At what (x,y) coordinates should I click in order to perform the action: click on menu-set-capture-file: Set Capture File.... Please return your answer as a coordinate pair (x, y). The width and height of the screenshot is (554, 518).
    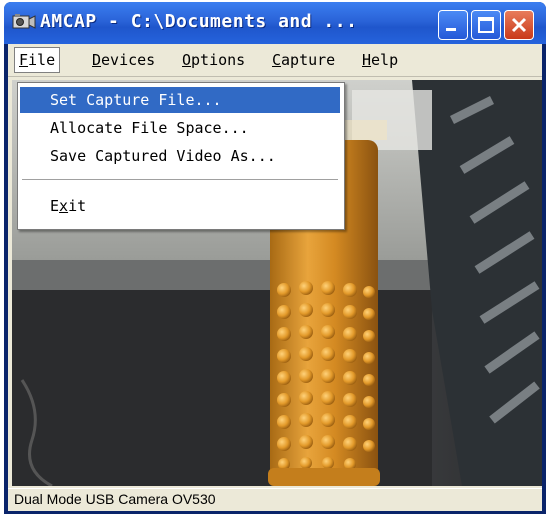
    Looking at the image, I should click on (180, 100).